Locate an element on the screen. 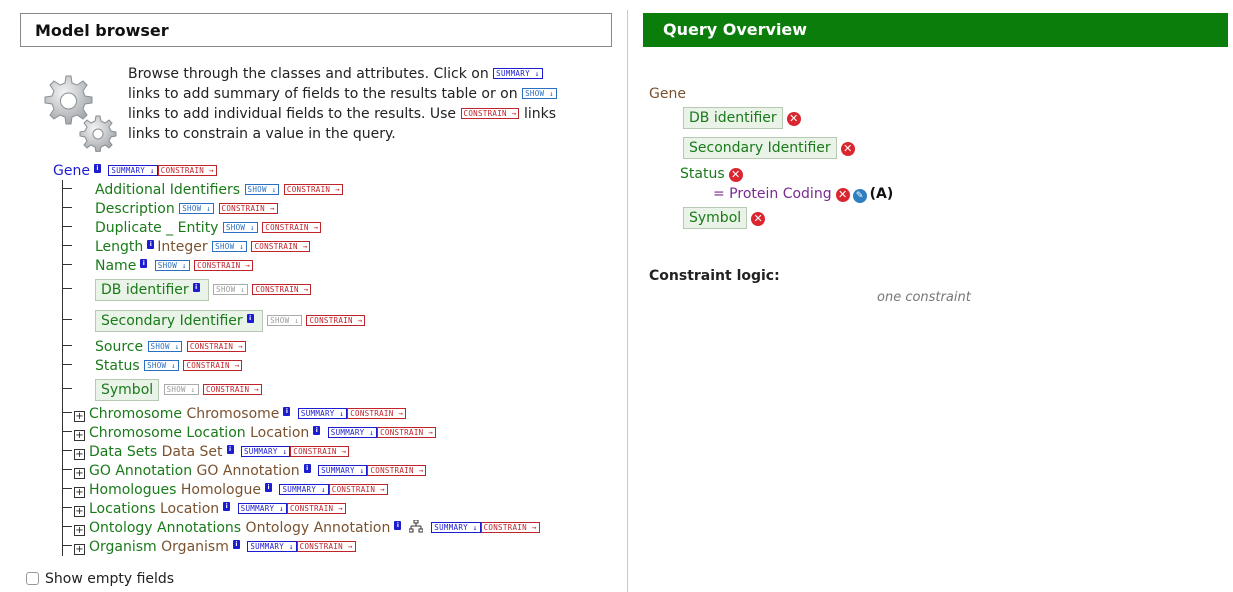  ref-name: GO Annotation is located at coordinates (140, 471).